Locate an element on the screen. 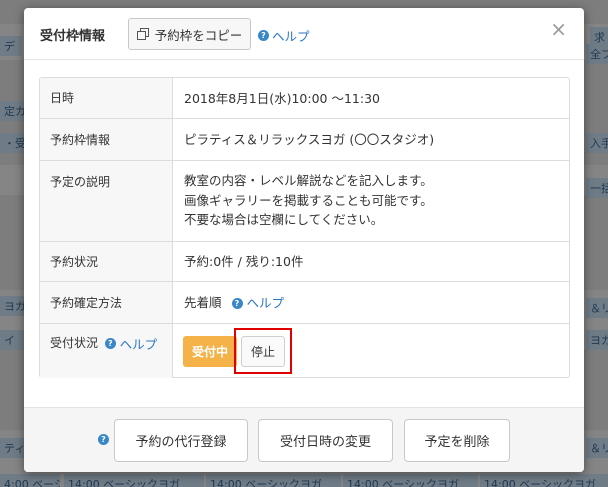 The height and width of the screenshot is (487, 608). method-help-link: ? ヘルプ is located at coordinates (257, 303).